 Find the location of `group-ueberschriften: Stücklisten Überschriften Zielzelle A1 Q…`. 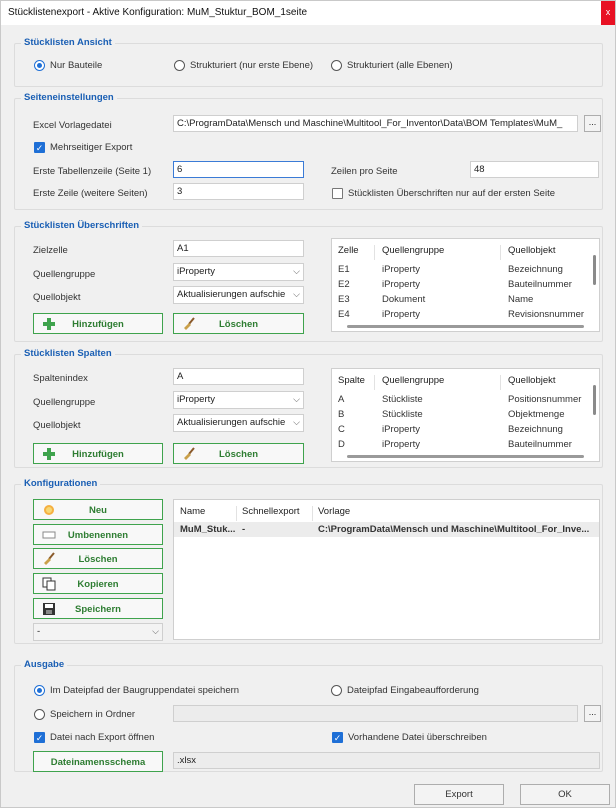

group-ueberschriften: Stücklisten Überschriften Zielzelle A1 Q… is located at coordinates (308, 281).